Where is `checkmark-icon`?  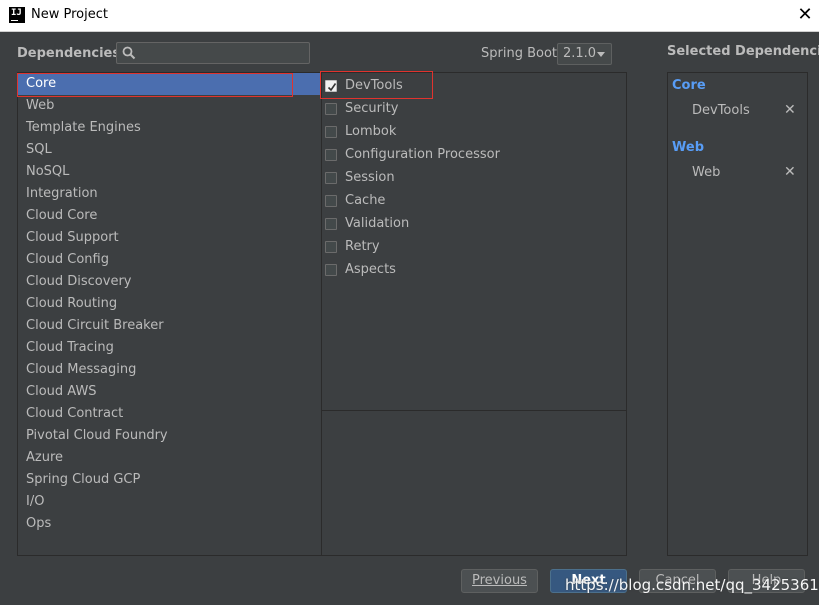
checkmark-icon is located at coordinates (332, 87).